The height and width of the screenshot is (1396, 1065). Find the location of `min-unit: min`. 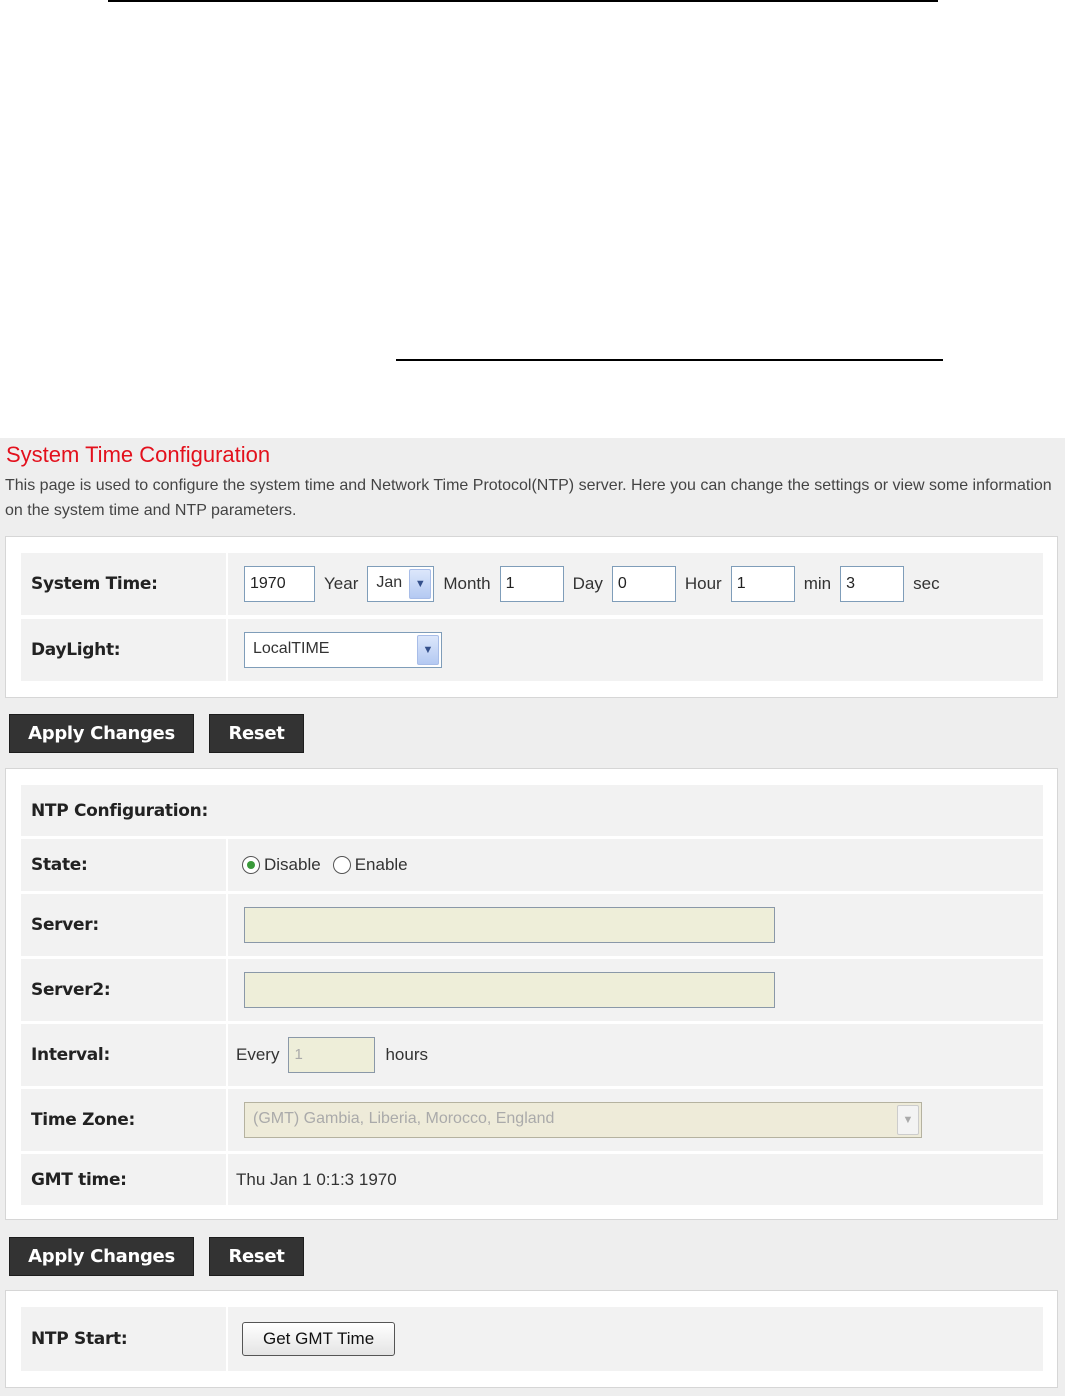

min-unit: min is located at coordinates (817, 583).